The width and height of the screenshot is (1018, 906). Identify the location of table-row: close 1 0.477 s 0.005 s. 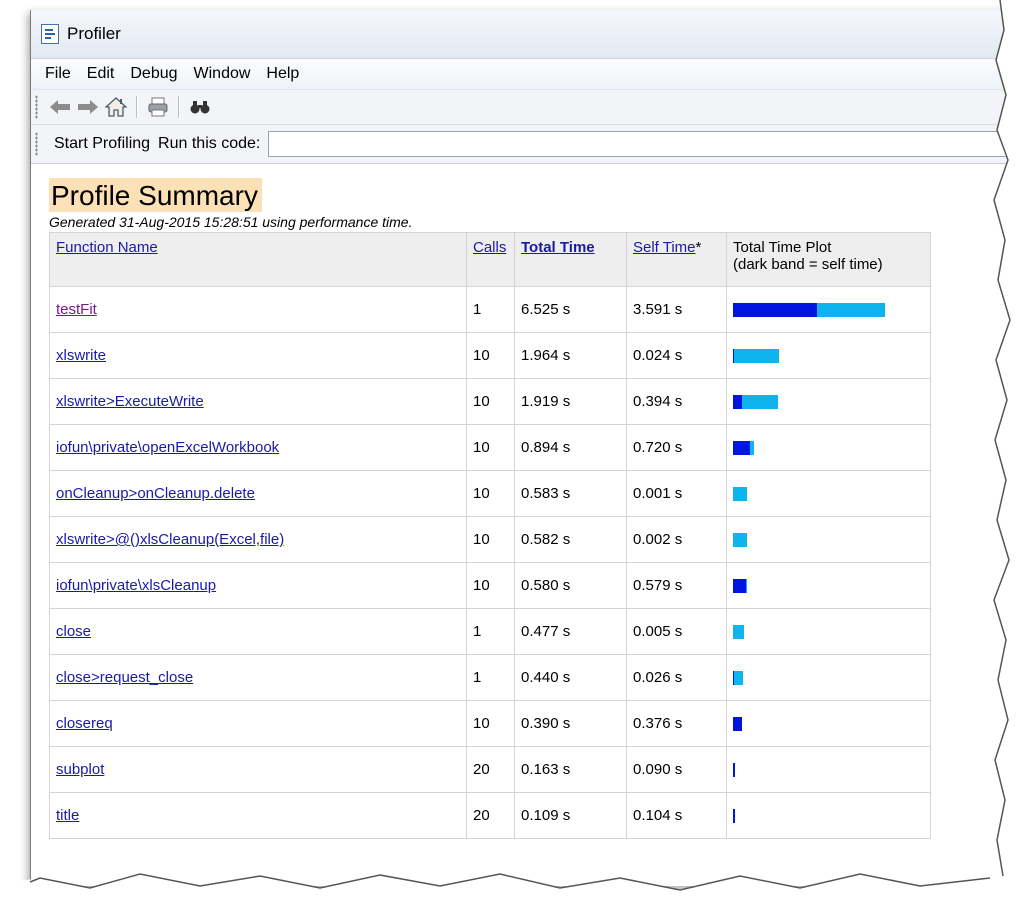
(490, 631).